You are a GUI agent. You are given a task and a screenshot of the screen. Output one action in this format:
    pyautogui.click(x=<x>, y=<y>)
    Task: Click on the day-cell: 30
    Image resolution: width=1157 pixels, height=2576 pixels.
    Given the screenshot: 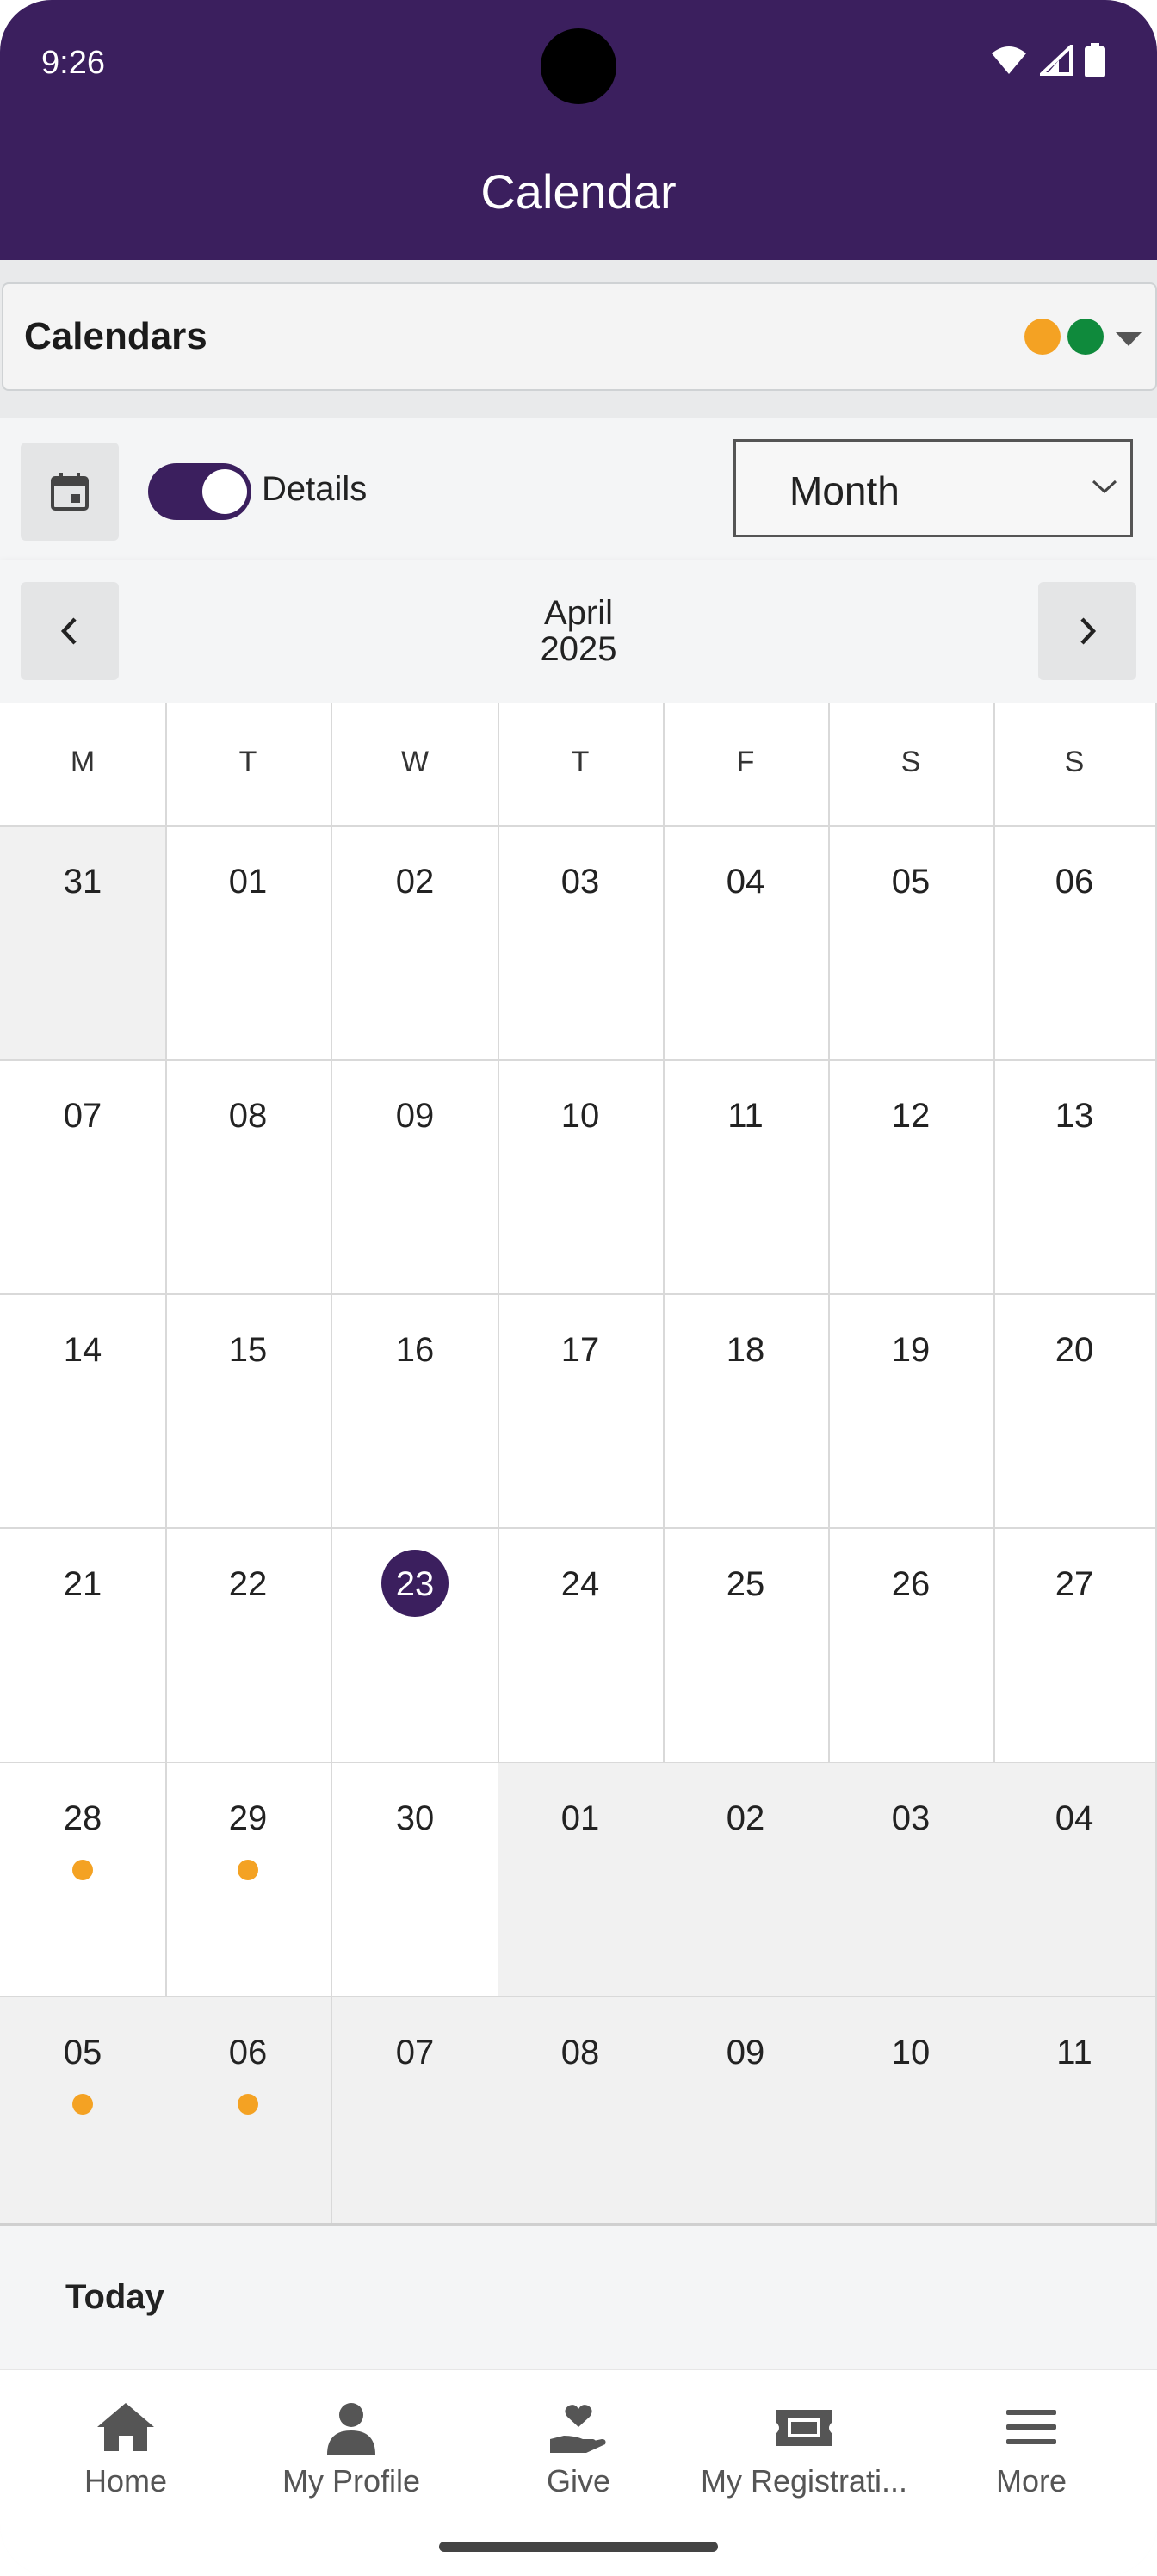 What is the action you would take?
    pyautogui.click(x=415, y=1880)
    